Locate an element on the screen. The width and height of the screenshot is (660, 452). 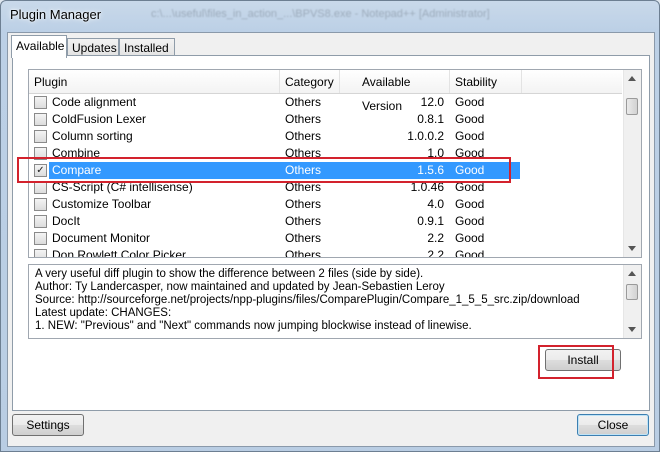
tab-installed: Installed is located at coordinates (147, 47).